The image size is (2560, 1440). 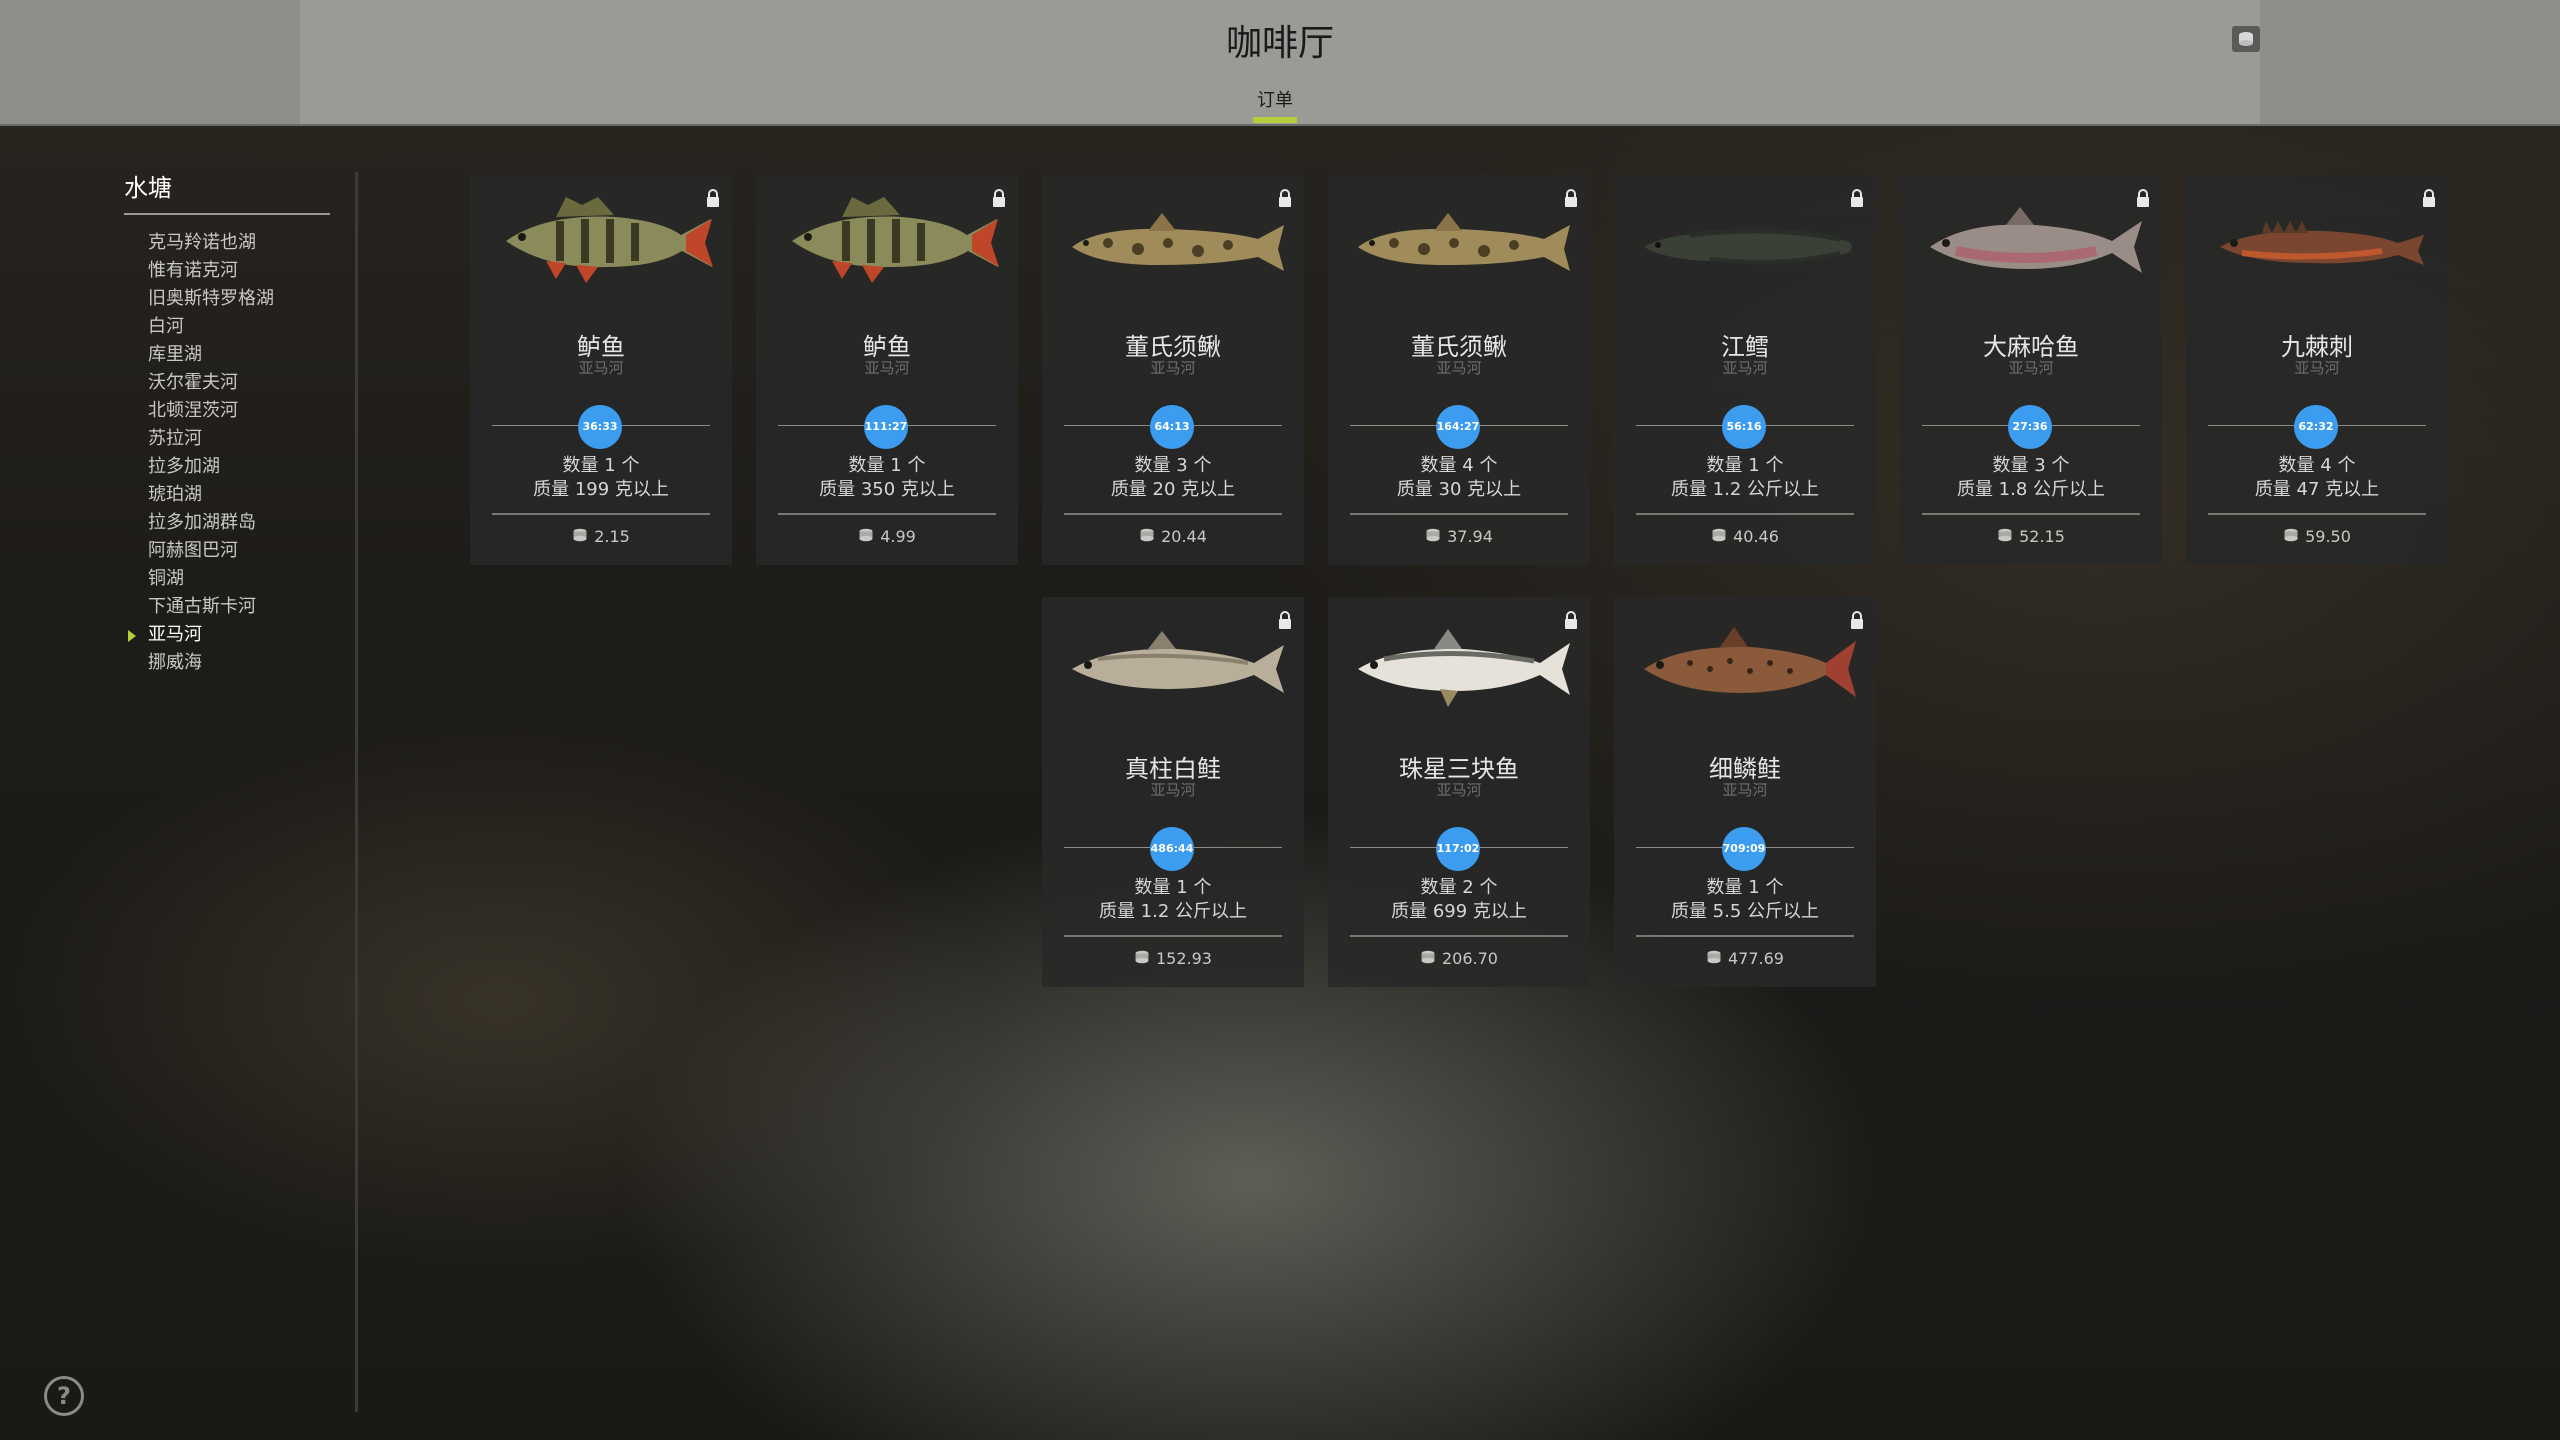 I want to click on quantity-text: 数量 3 个, so click(x=2031, y=465).